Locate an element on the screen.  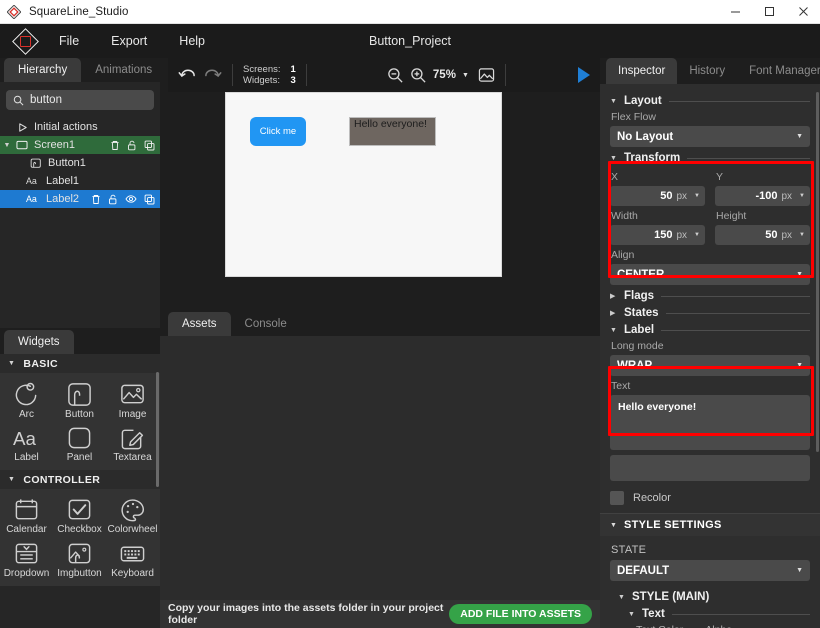
run-preview-button is located at coordinates (588, 75).